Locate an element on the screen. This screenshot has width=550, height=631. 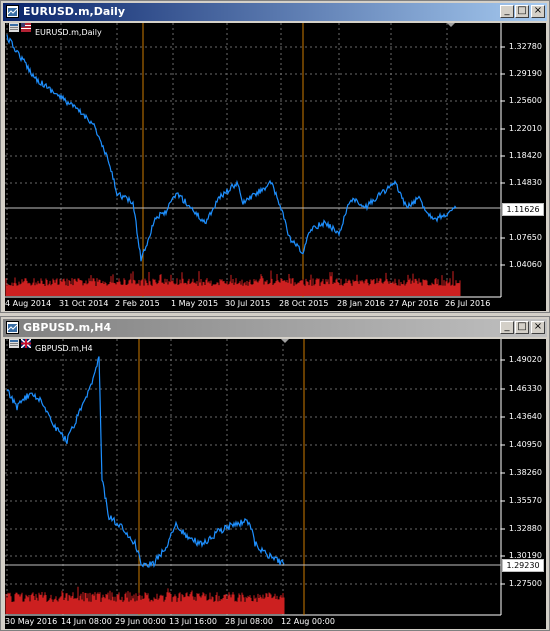
window-title: EURUSD.m,Daily is located at coordinates (74, 11).